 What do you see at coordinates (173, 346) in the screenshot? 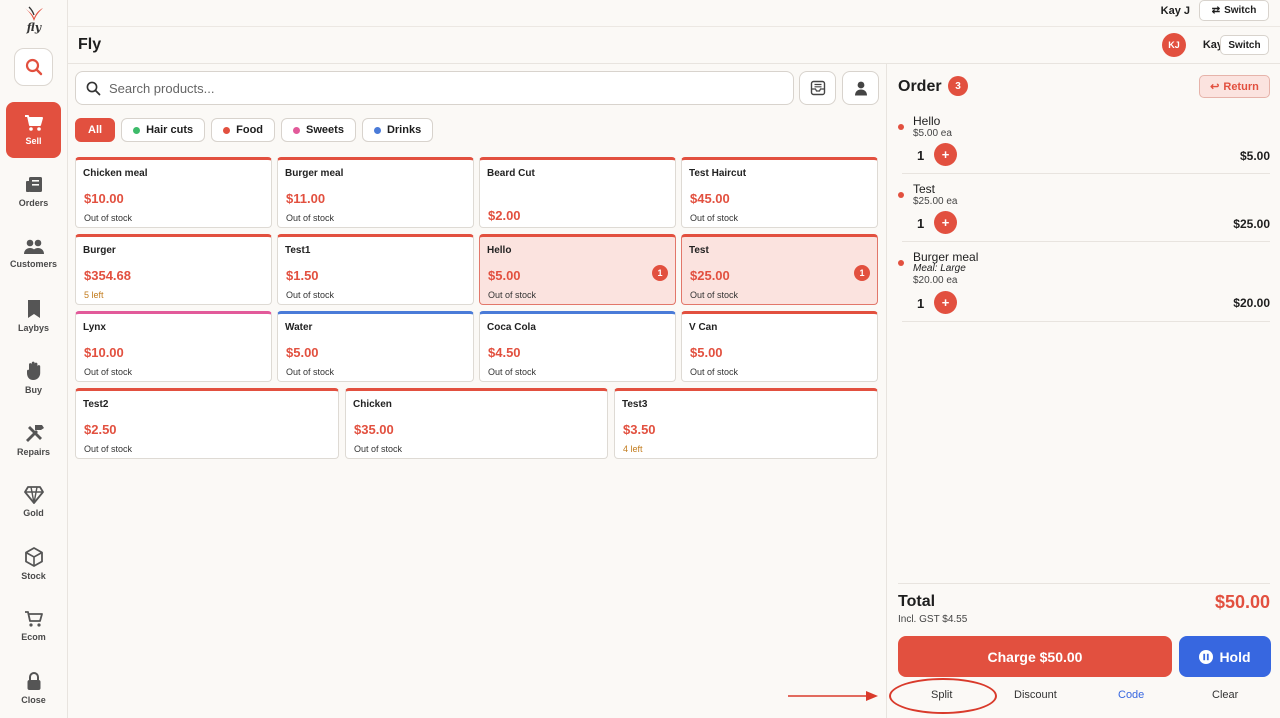
I see `product-card: Lynx $10.00 Out of stock` at bounding box center [173, 346].